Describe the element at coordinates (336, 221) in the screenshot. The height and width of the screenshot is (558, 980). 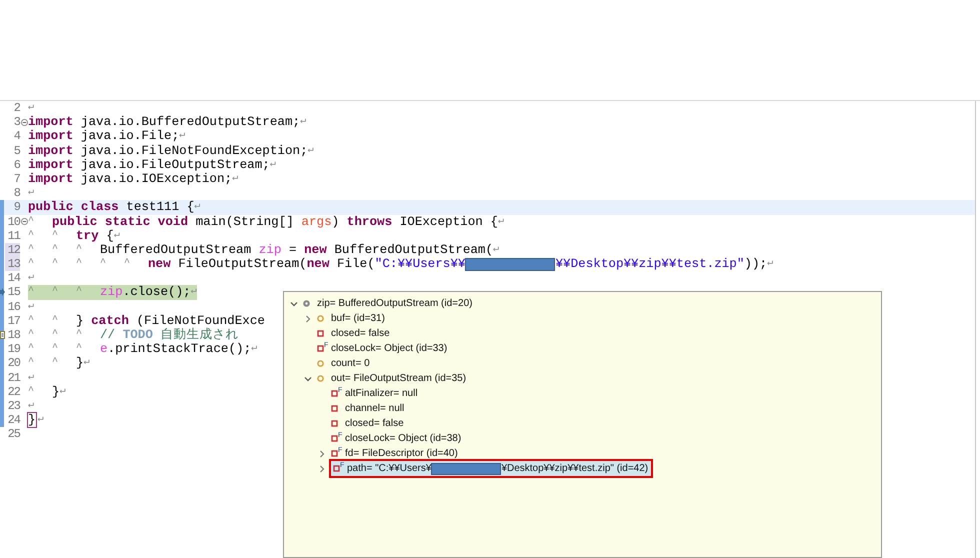
I see `code-text: )` at that location.